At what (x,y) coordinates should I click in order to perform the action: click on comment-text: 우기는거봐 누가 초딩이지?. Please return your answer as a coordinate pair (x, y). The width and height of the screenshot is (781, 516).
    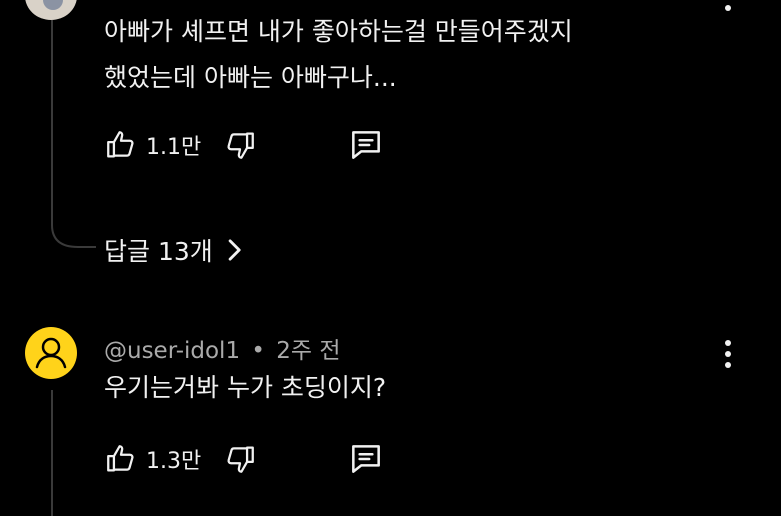
    Looking at the image, I should click on (245, 387).